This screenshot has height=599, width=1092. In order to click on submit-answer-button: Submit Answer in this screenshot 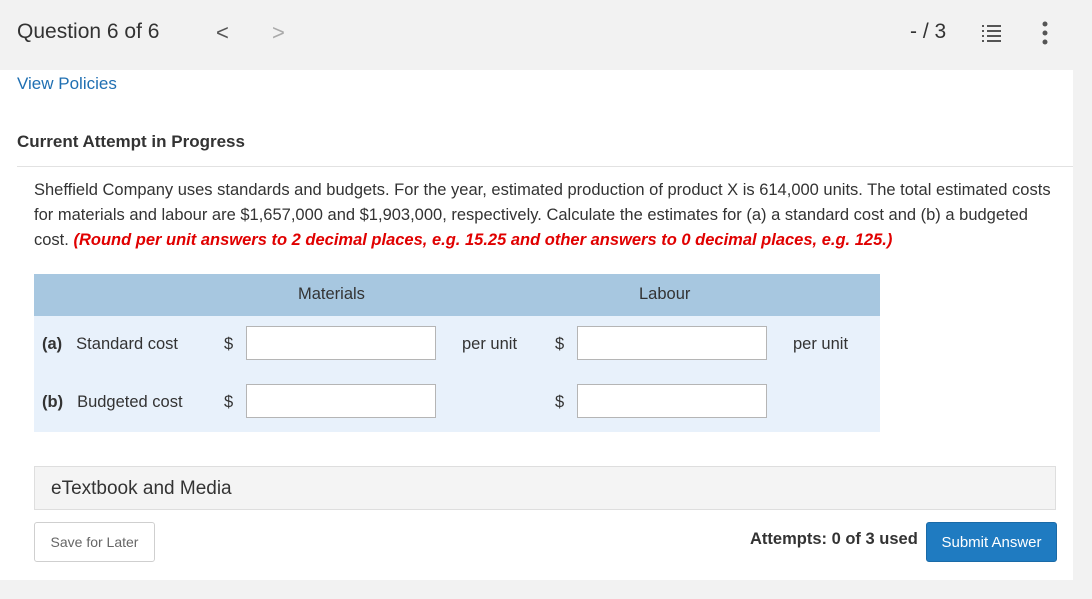, I will do `click(991, 542)`.